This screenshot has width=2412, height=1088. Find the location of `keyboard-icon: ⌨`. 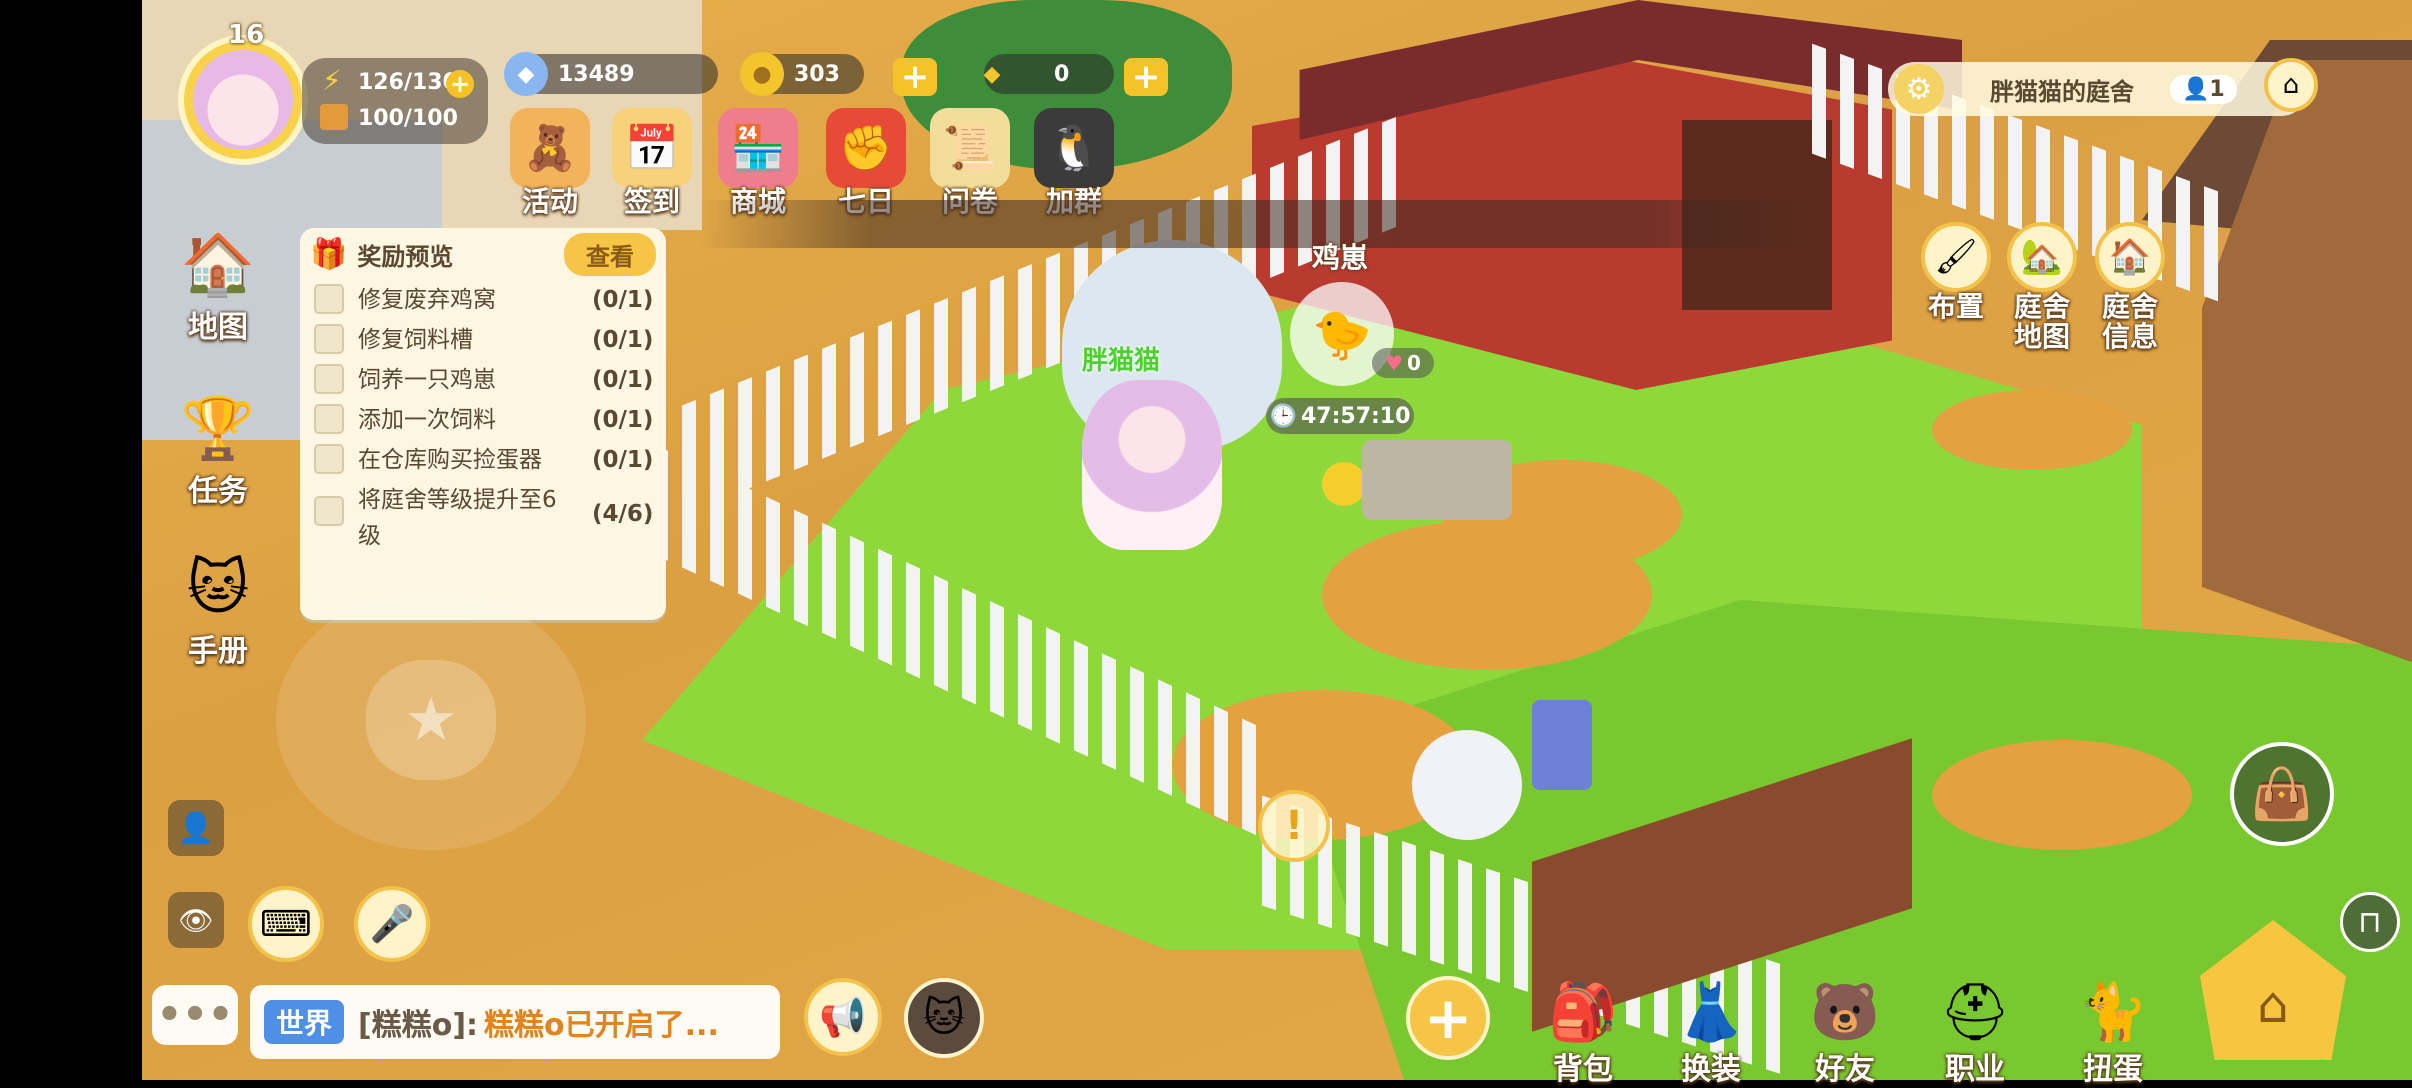

keyboard-icon: ⌨ is located at coordinates (286, 924).